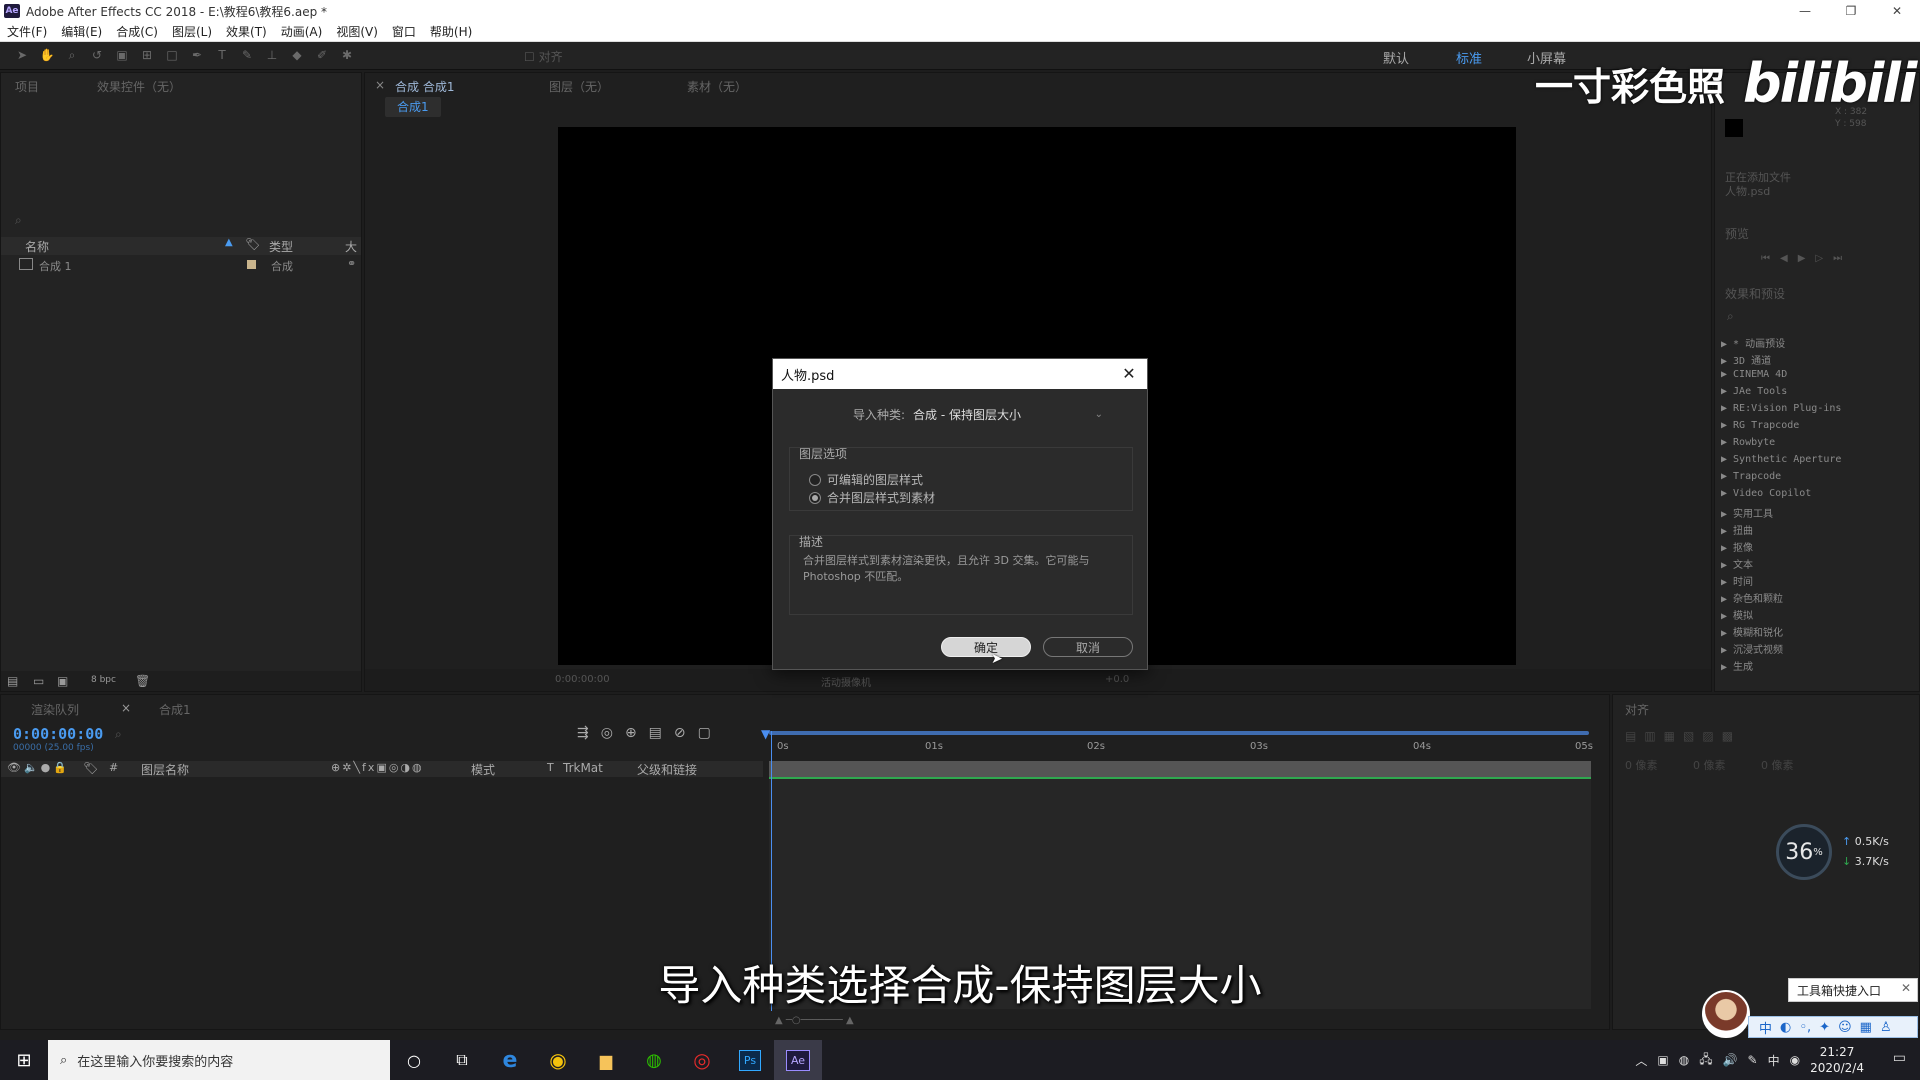 This screenshot has width=1920, height=1080. What do you see at coordinates (137, 31) in the screenshot?
I see `menu-composition: 合成(C)` at bounding box center [137, 31].